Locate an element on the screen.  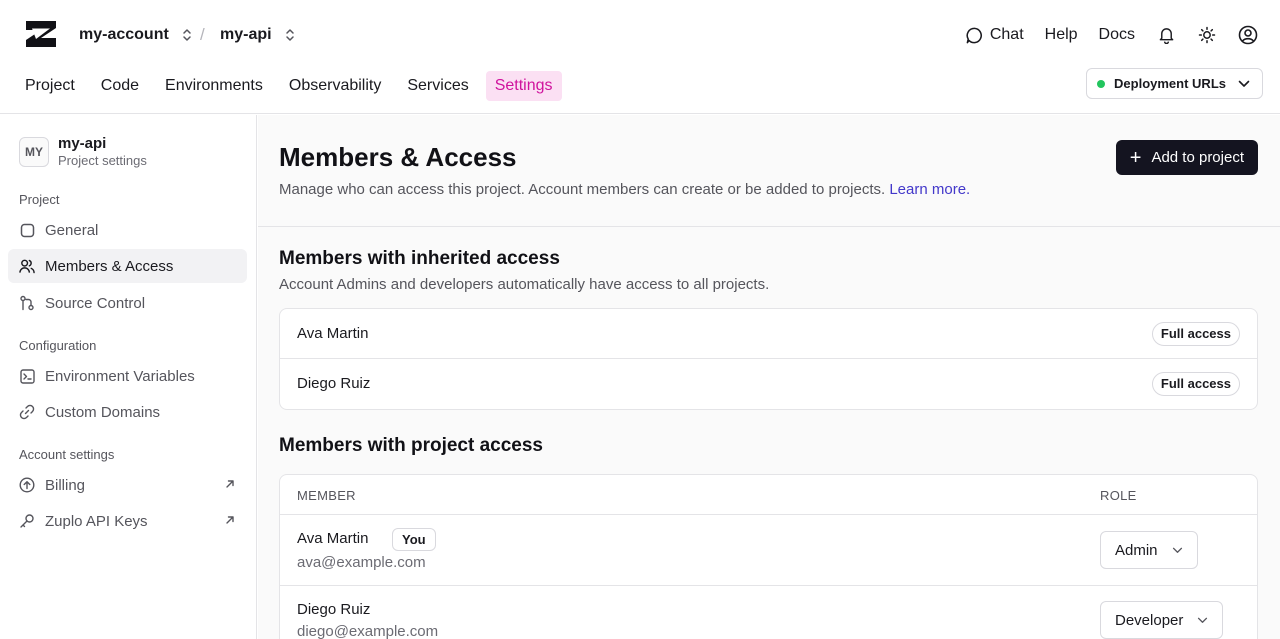
add-to-project-label: Add to project is located at coordinates (1197, 157).